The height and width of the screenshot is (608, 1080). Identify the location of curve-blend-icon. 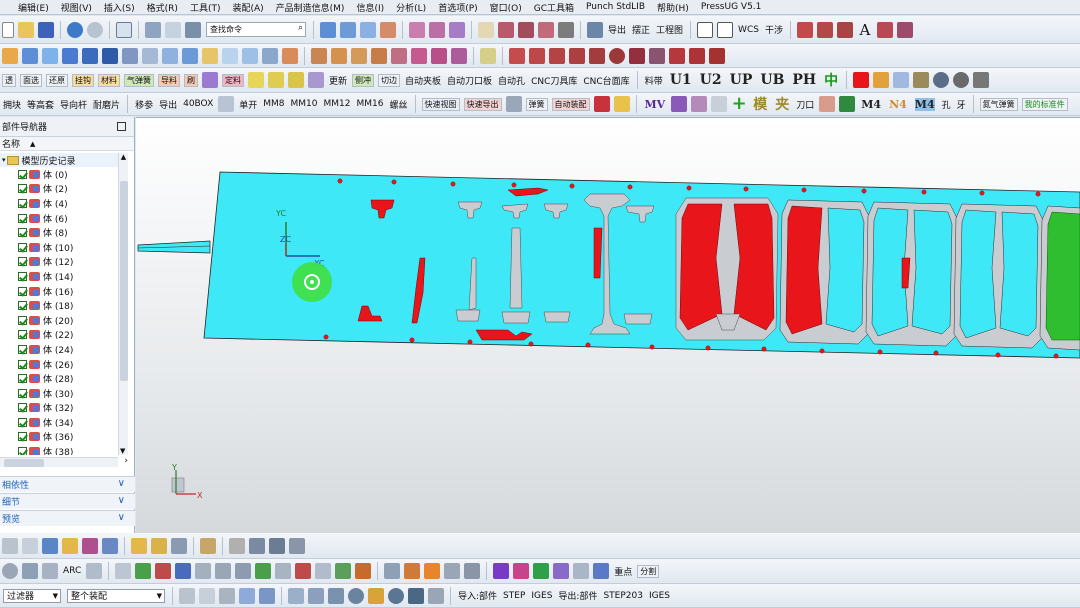
(417, 29).